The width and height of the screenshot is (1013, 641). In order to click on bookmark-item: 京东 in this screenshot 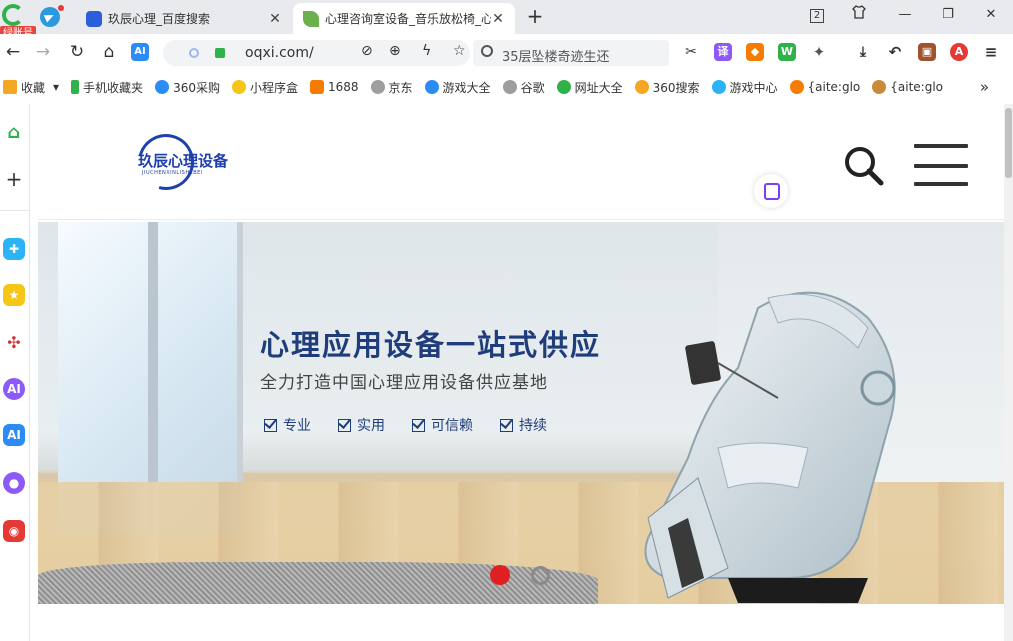, I will do `click(391, 87)`.